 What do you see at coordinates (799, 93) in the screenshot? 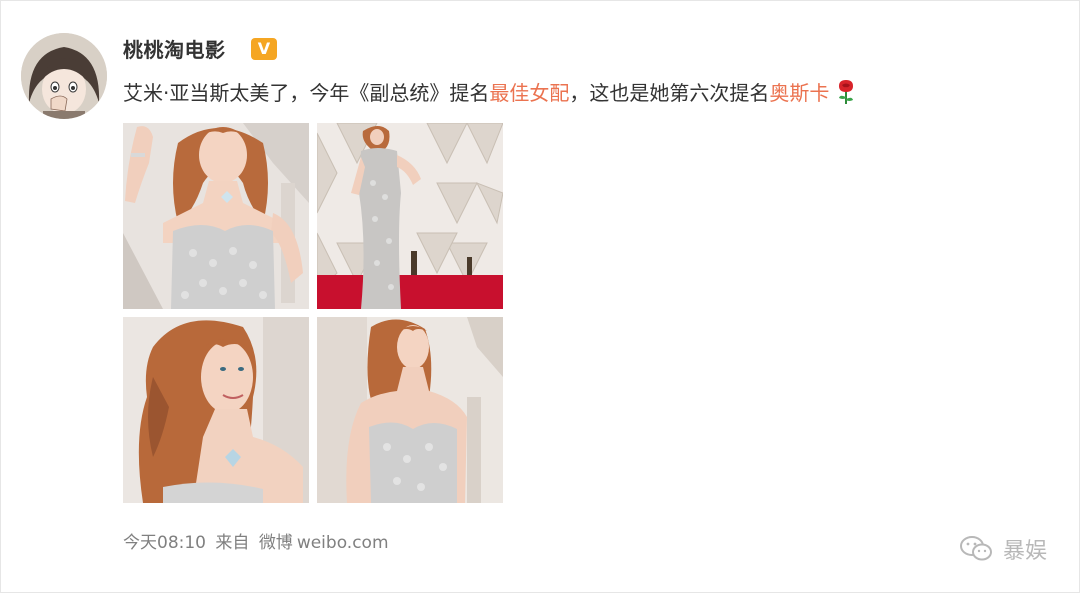
I see `topic-link-oscars: 奥斯卡` at bounding box center [799, 93].